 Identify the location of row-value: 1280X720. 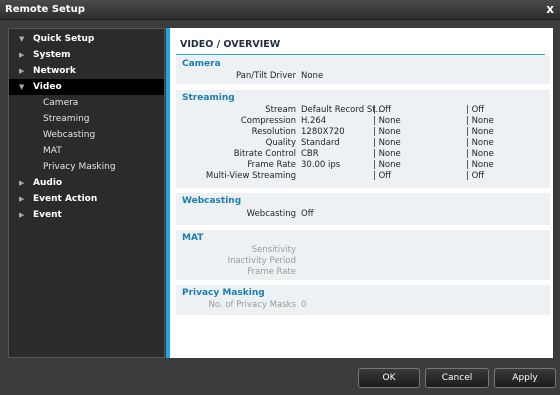
(323, 132).